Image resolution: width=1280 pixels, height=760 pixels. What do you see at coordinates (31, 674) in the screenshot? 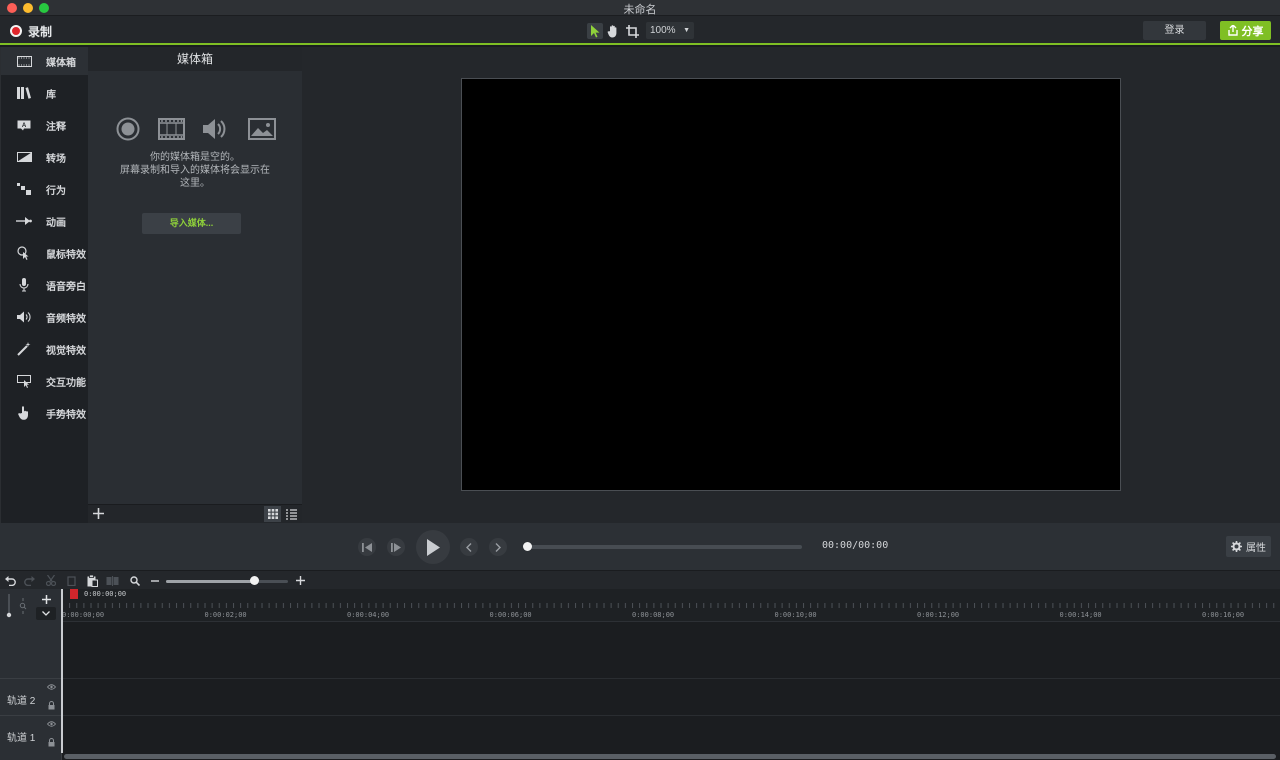
I see `track-header-column: 轨道 2 轨道 1` at bounding box center [31, 674].